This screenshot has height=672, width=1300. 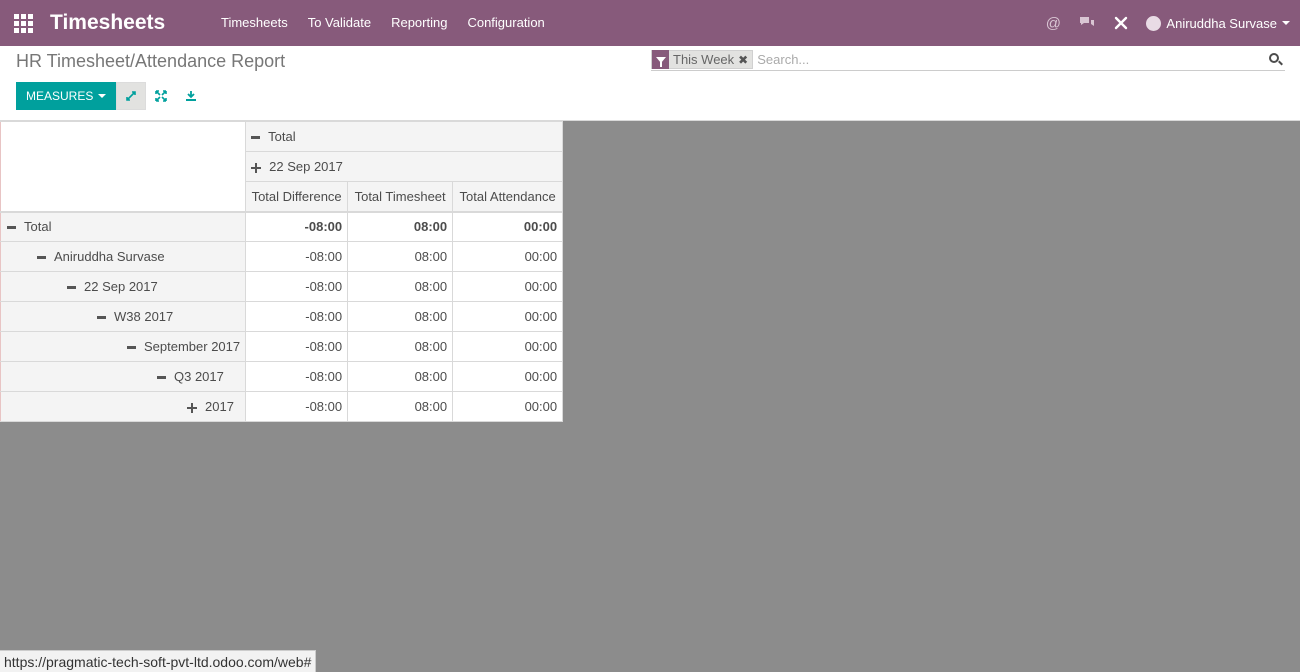 What do you see at coordinates (505, 23) in the screenshot?
I see `menu-item-configuration: Configuration` at bounding box center [505, 23].